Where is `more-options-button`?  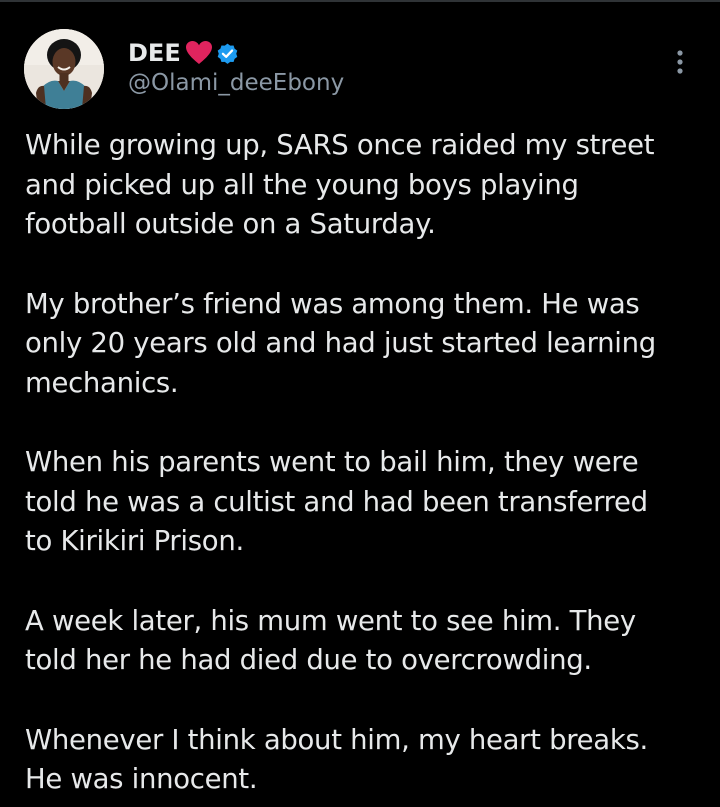 more-options-button is located at coordinates (680, 62).